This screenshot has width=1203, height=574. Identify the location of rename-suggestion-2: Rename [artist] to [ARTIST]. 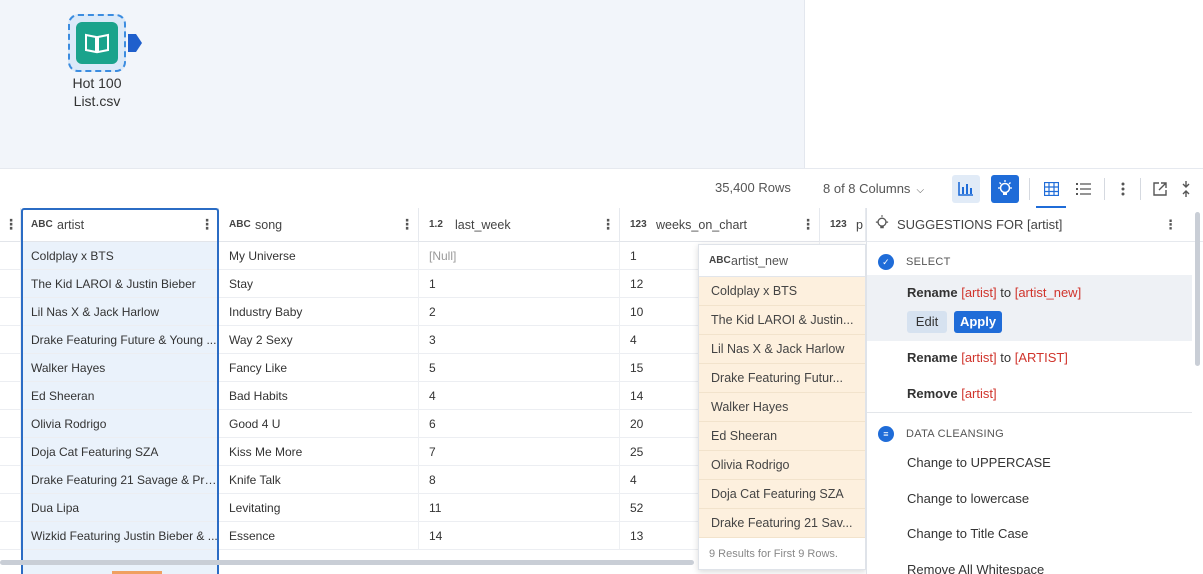
(987, 357).